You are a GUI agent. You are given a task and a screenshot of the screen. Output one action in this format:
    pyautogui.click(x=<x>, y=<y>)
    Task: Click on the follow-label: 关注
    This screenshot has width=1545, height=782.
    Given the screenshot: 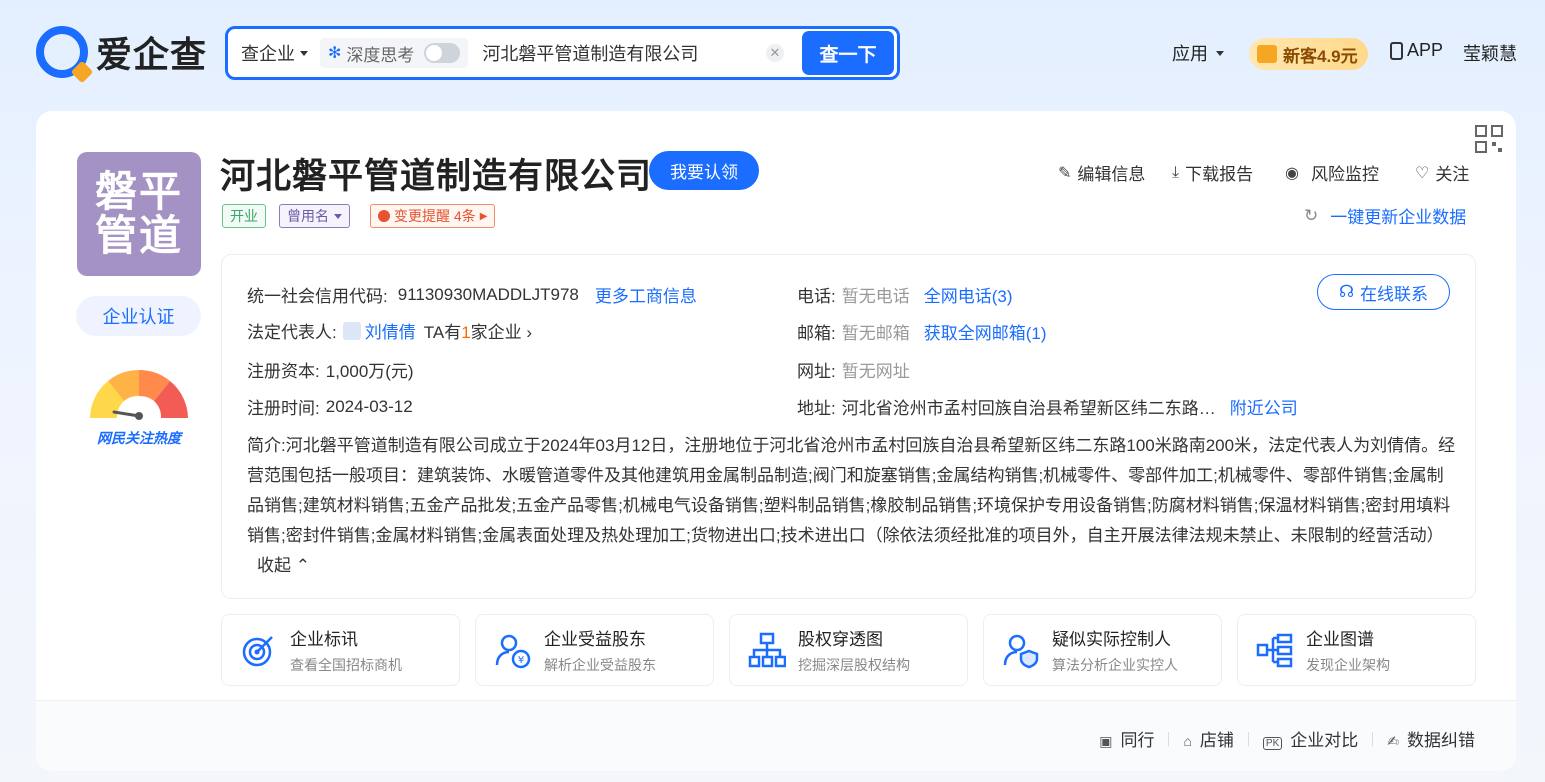 What is the action you would take?
    pyautogui.click(x=1452, y=174)
    